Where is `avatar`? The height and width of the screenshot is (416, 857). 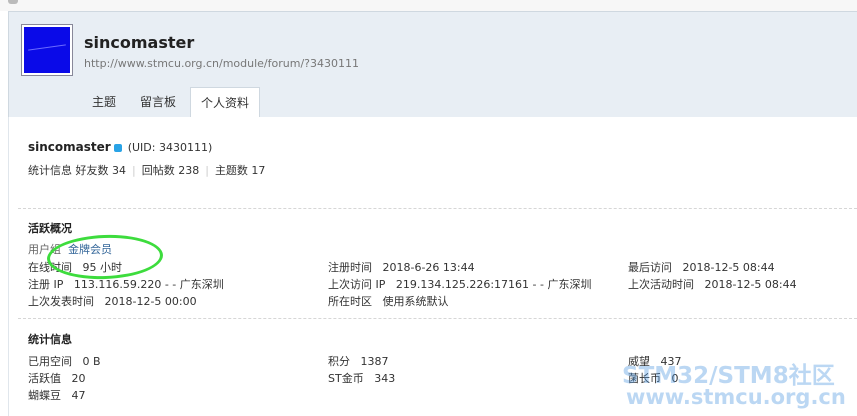
avatar is located at coordinates (47, 50).